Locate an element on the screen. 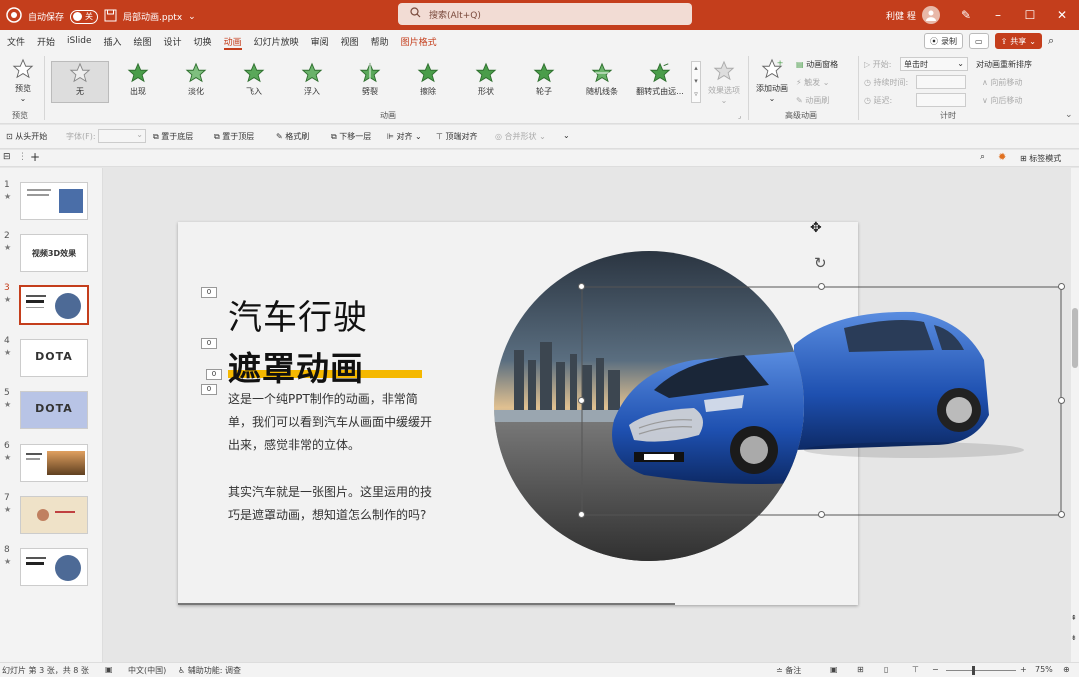  search-box: 搜索(Alt+Q) is located at coordinates (545, 14).